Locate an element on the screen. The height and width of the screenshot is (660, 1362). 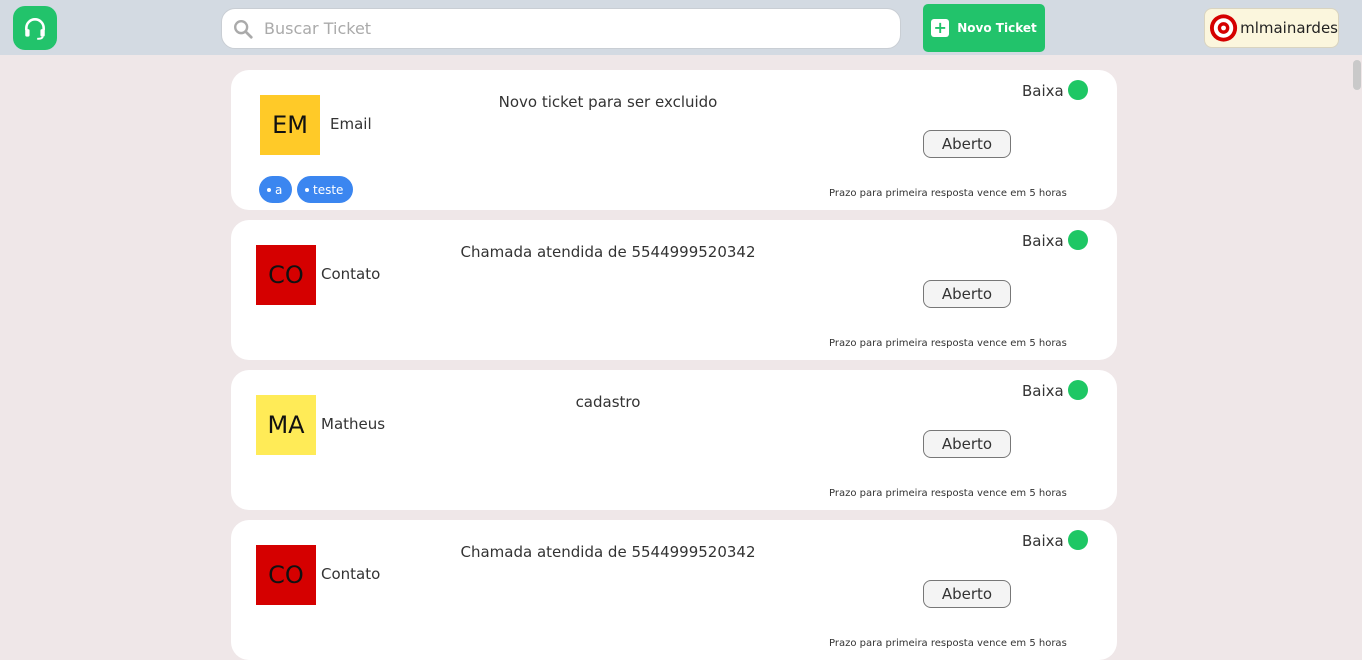
contact-avatar: MA is located at coordinates (286, 425).